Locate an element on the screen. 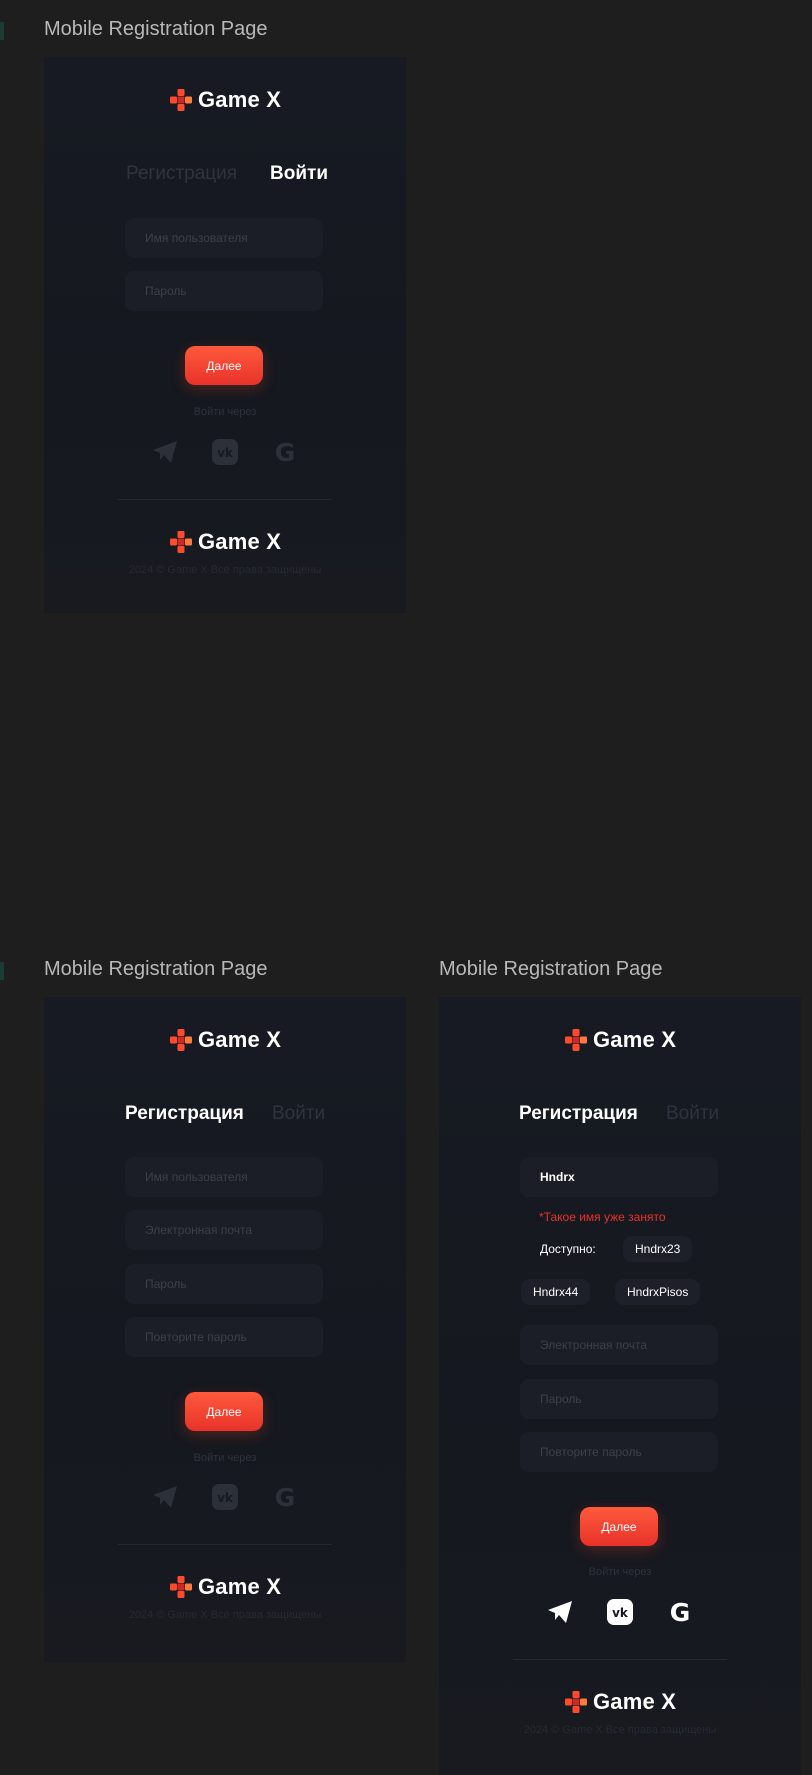  suggestion-chip: Hndrx23 is located at coordinates (658, 1249).